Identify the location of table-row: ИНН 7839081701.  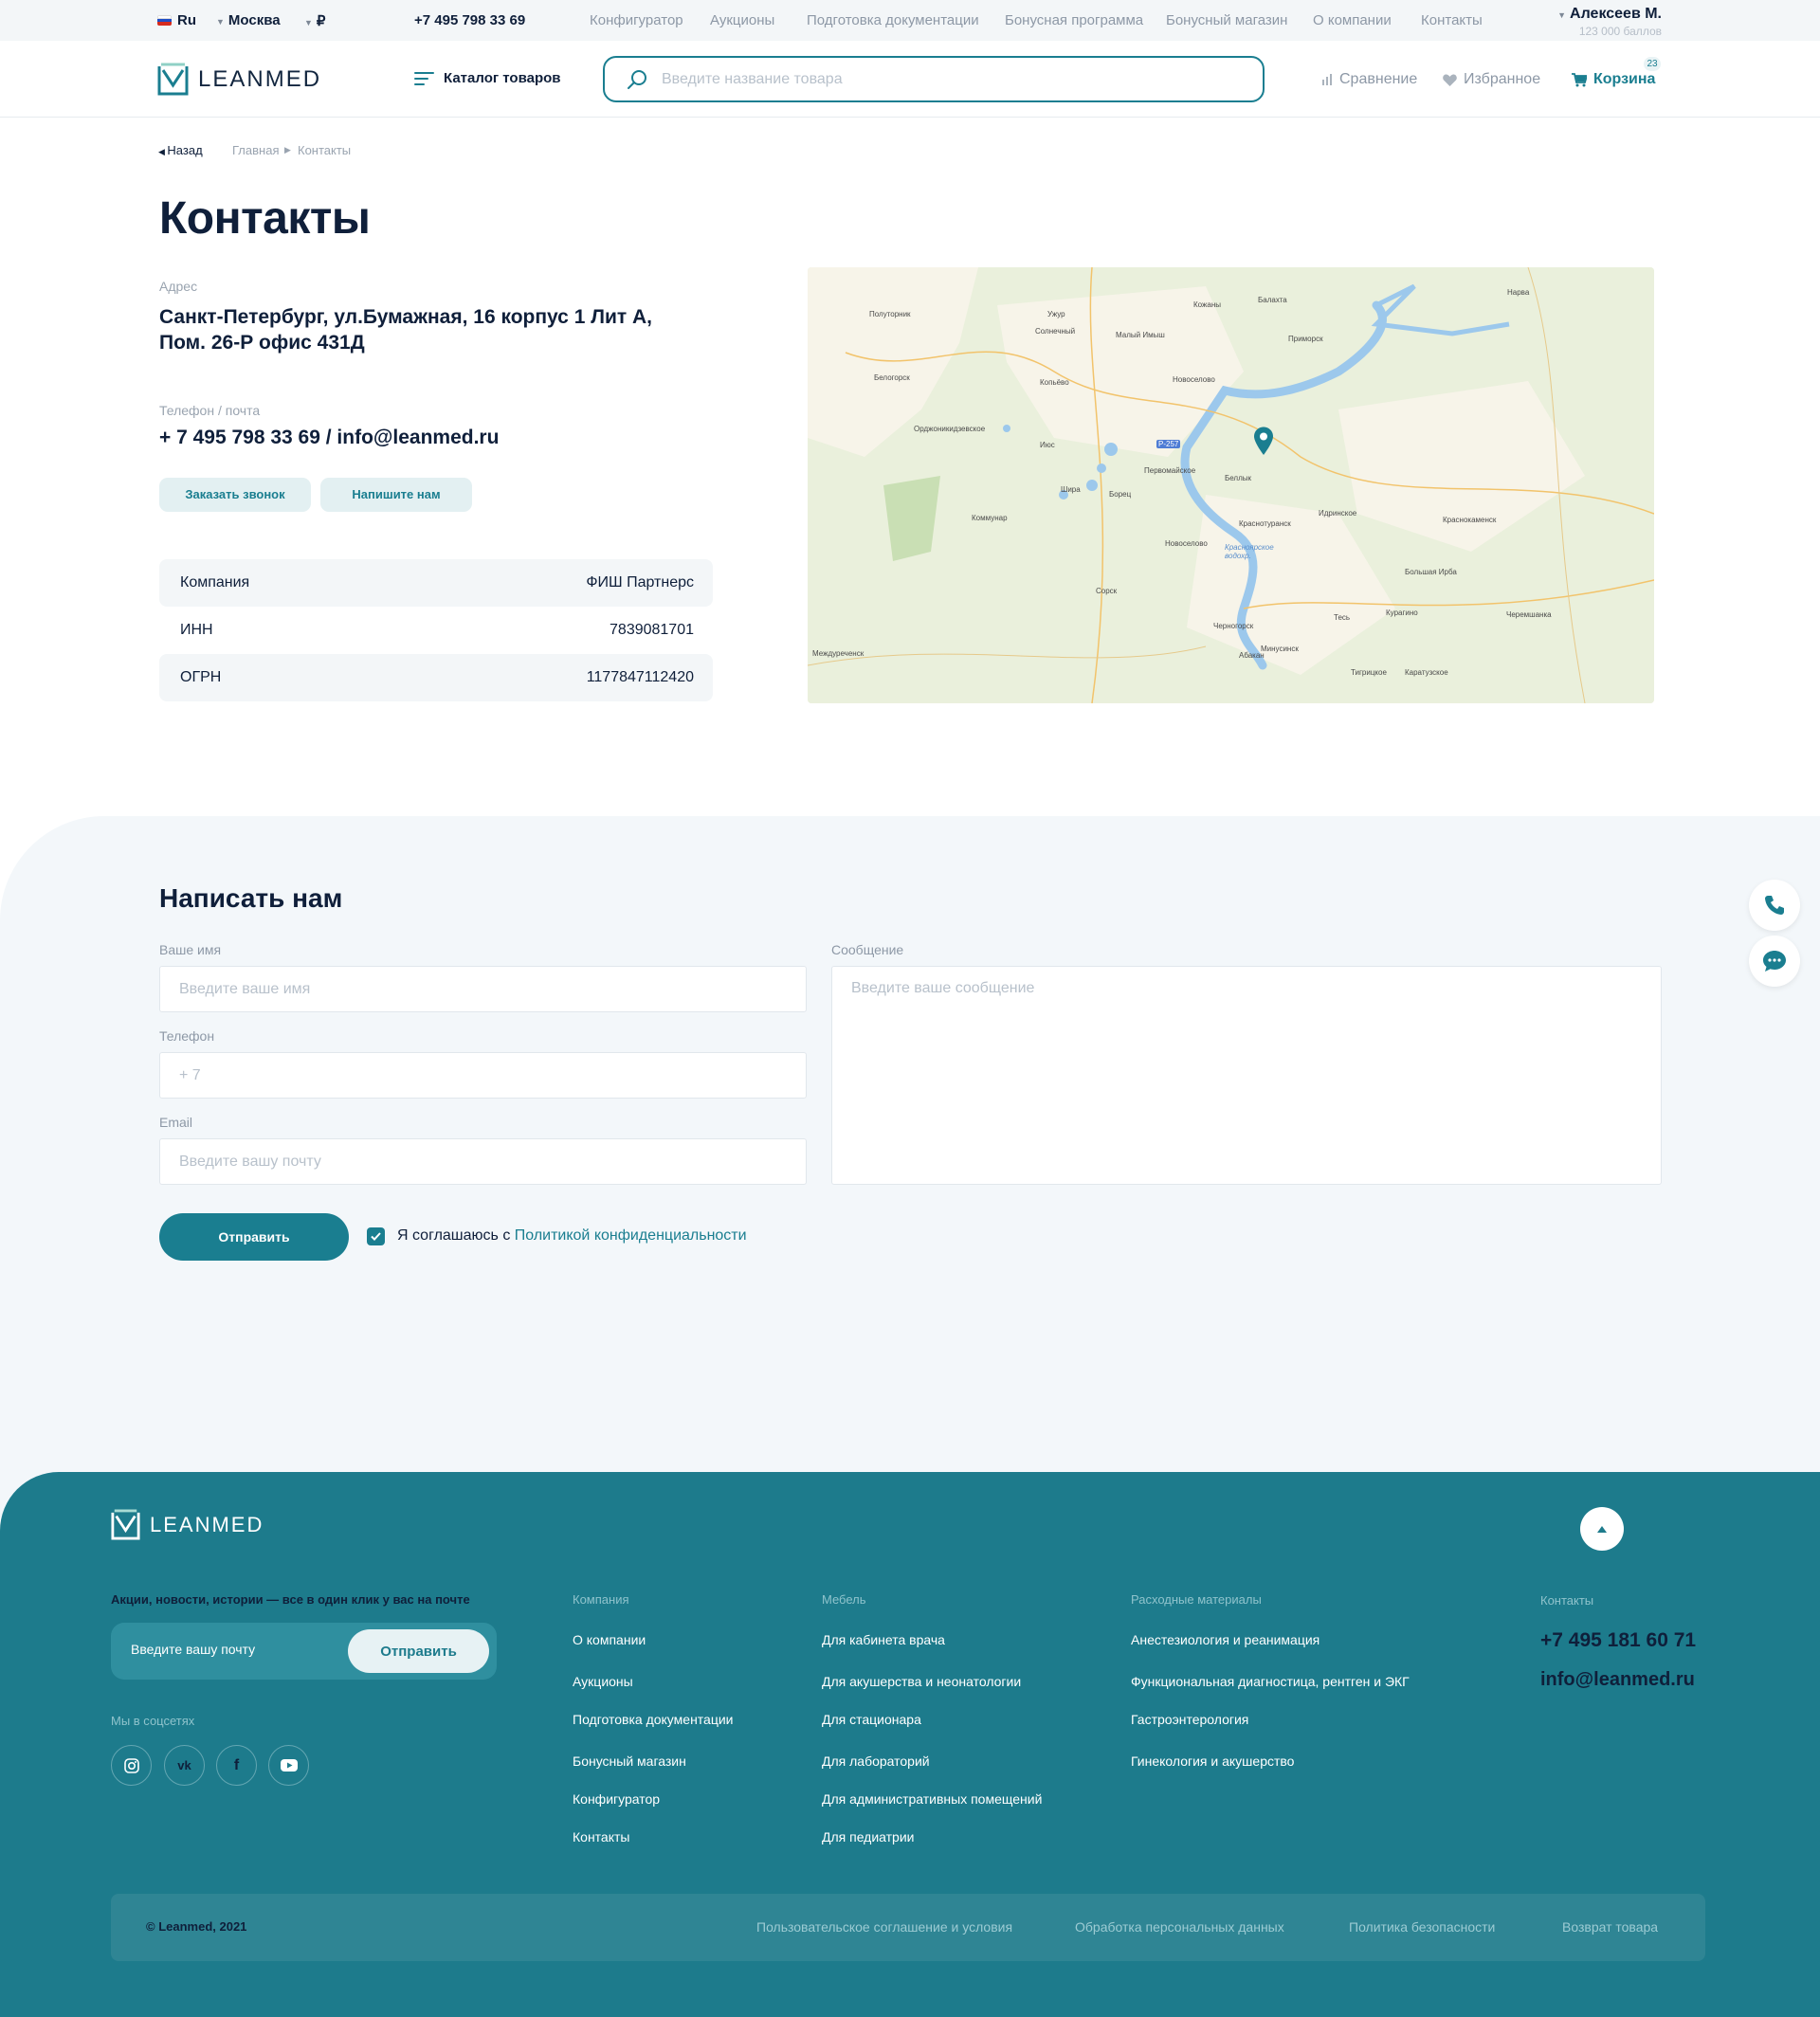
(437, 630).